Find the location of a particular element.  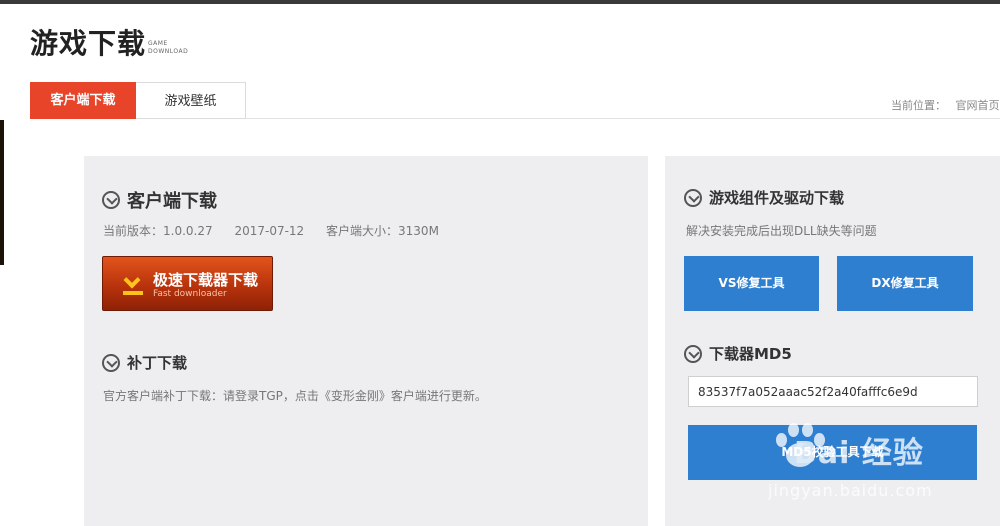

baidu-watermark: Bai 经验 jingyan.baidu.com is located at coordinates (875, 460).